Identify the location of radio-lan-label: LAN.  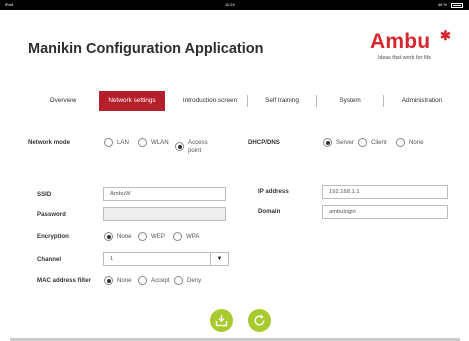
(123, 142).